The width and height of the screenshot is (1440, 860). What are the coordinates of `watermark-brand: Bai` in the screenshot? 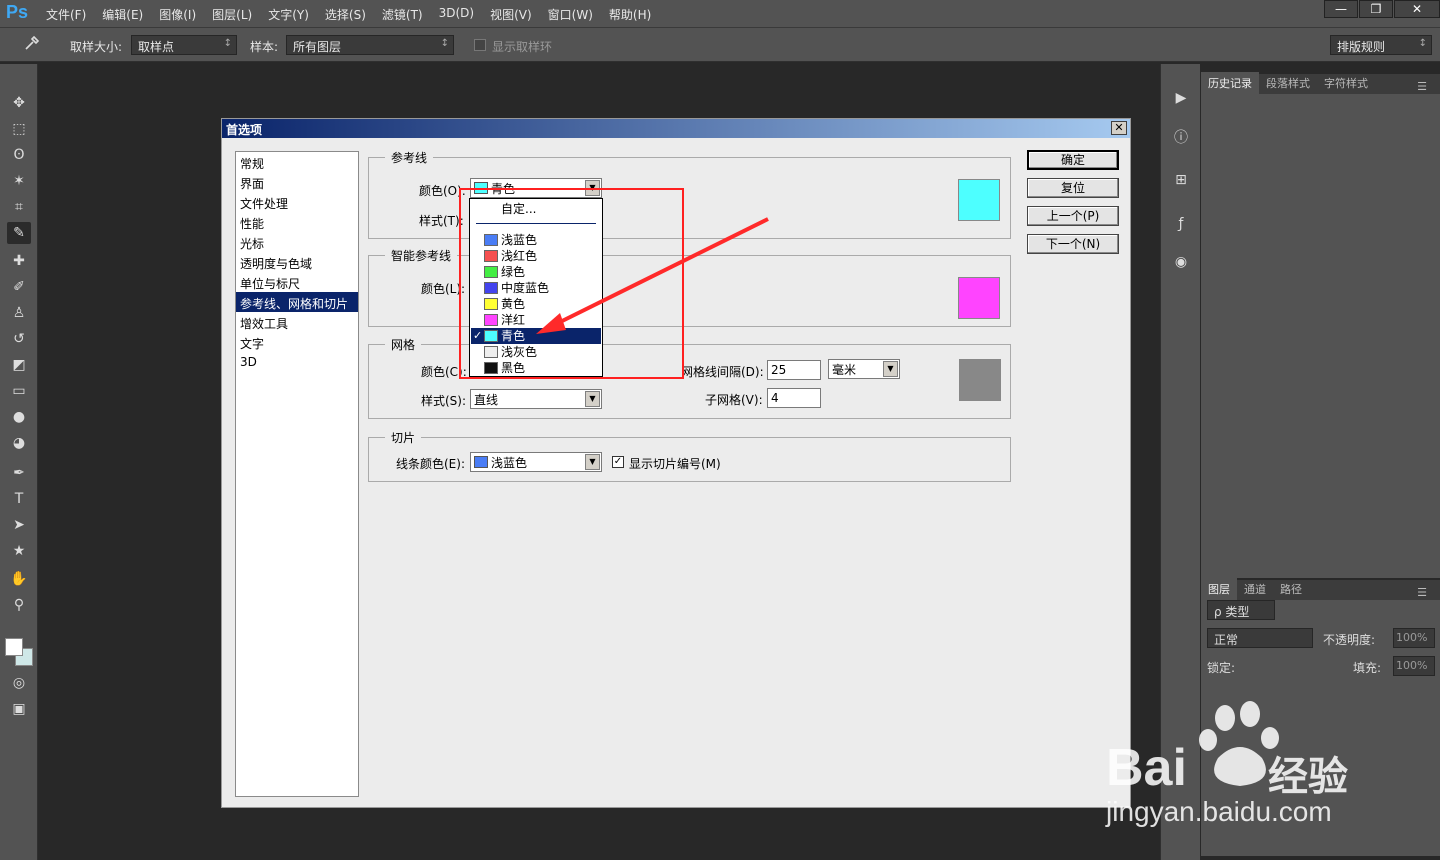 It's located at (1146, 768).